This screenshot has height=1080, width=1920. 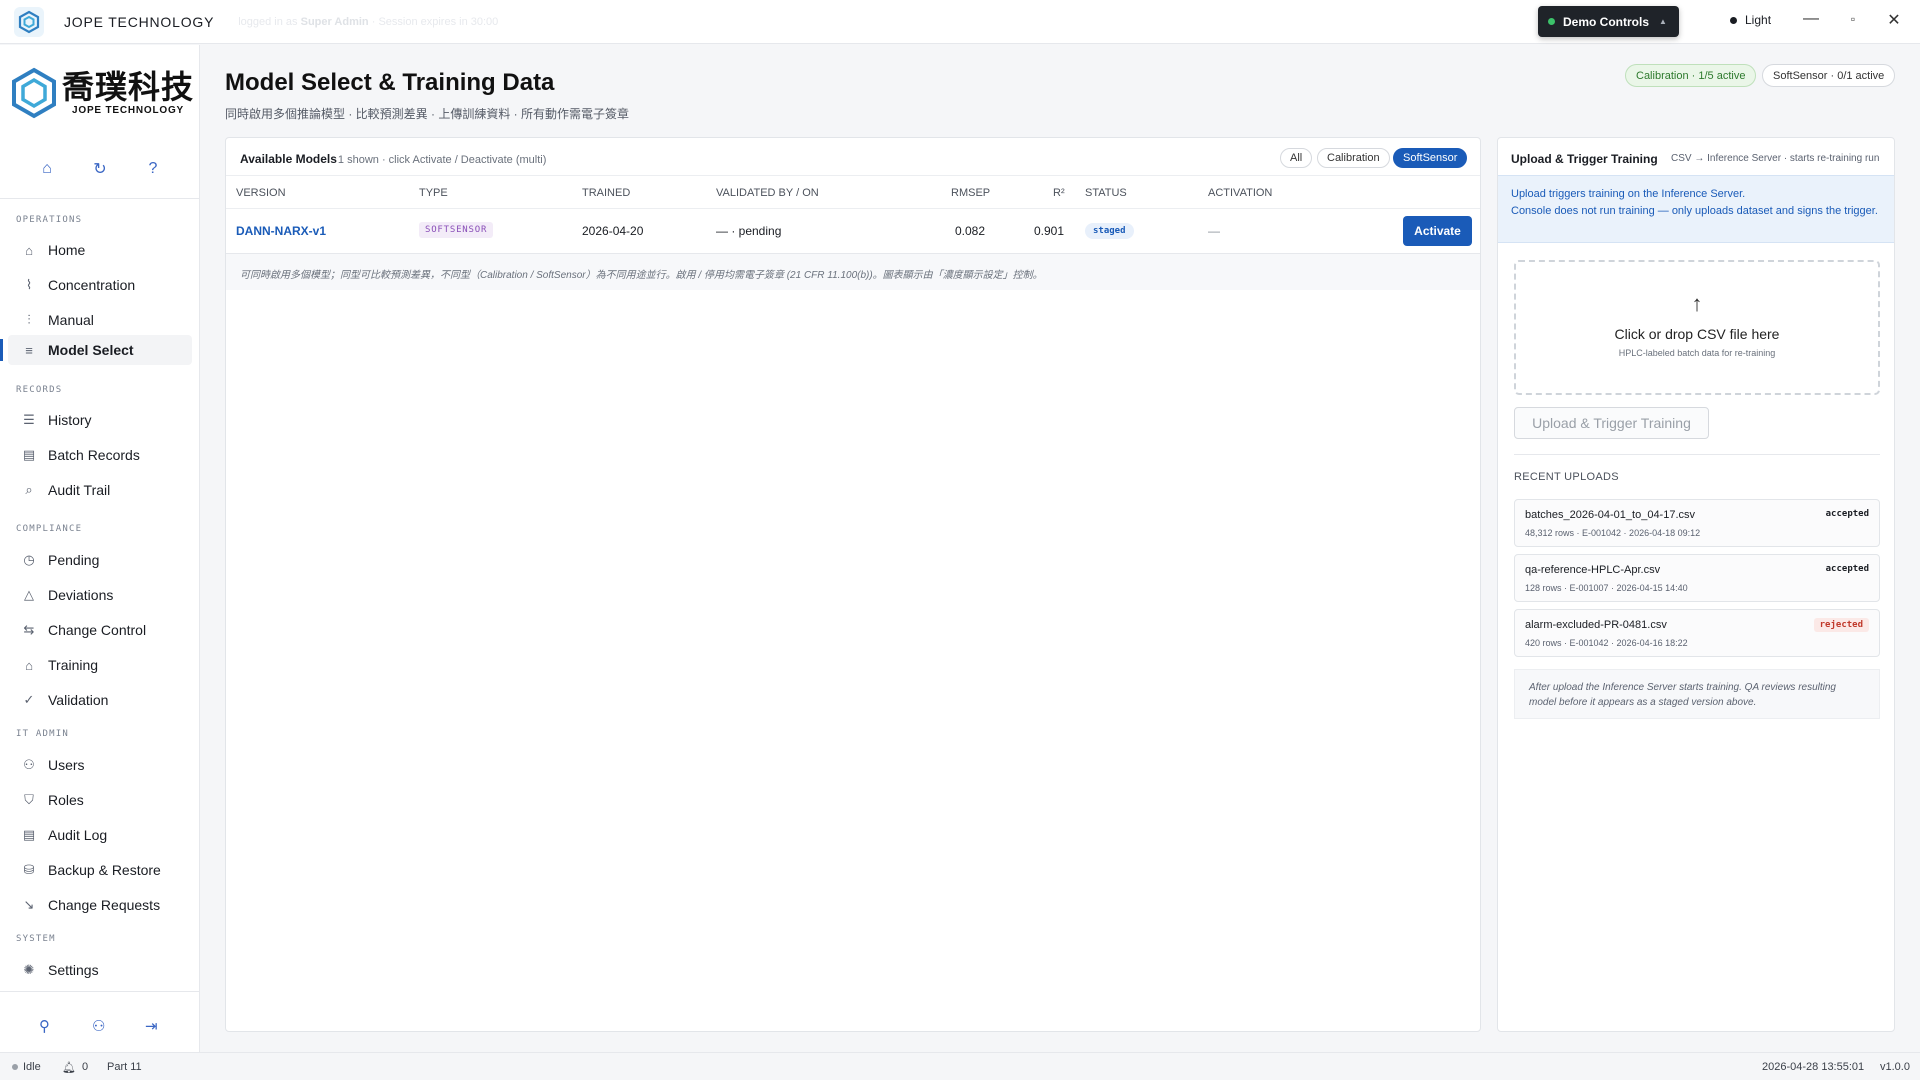 I want to click on filter-all: All, so click(x=1296, y=158).